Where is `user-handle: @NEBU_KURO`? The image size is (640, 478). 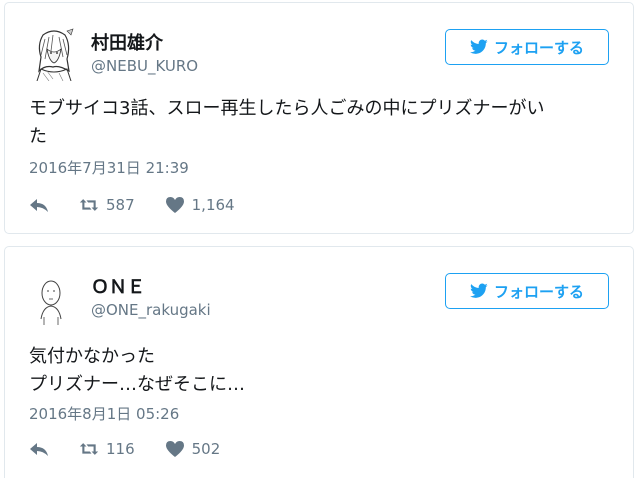 user-handle: @NEBU_KURO is located at coordinates (144, 66).